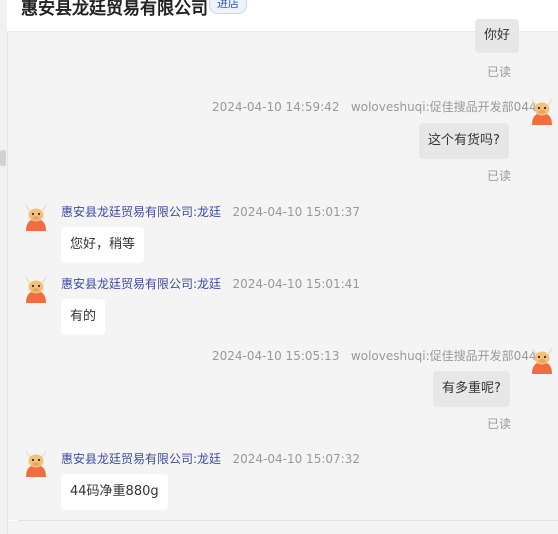 Image resolution: width=558 pixels, height=534 pixels. What do you see at coordinates (296, 284) in the screenshot?
I see `message-time: 2024-04-10 15:01:41` at bounding box center [296, 284].